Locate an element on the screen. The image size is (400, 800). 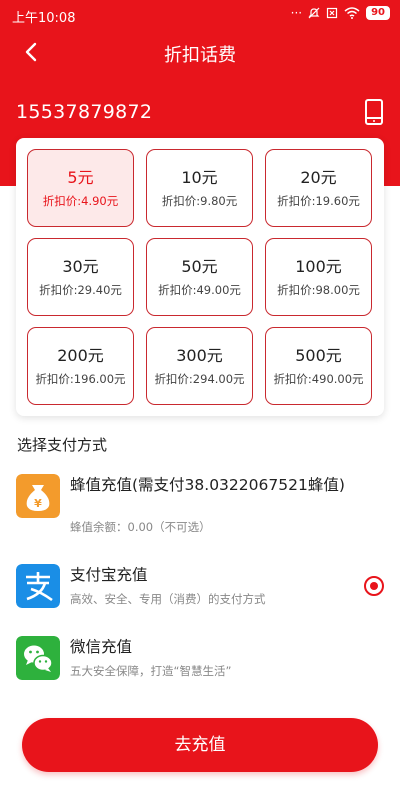
payment-section-title: 选择支付方式 is located at coordinates (62, 445).